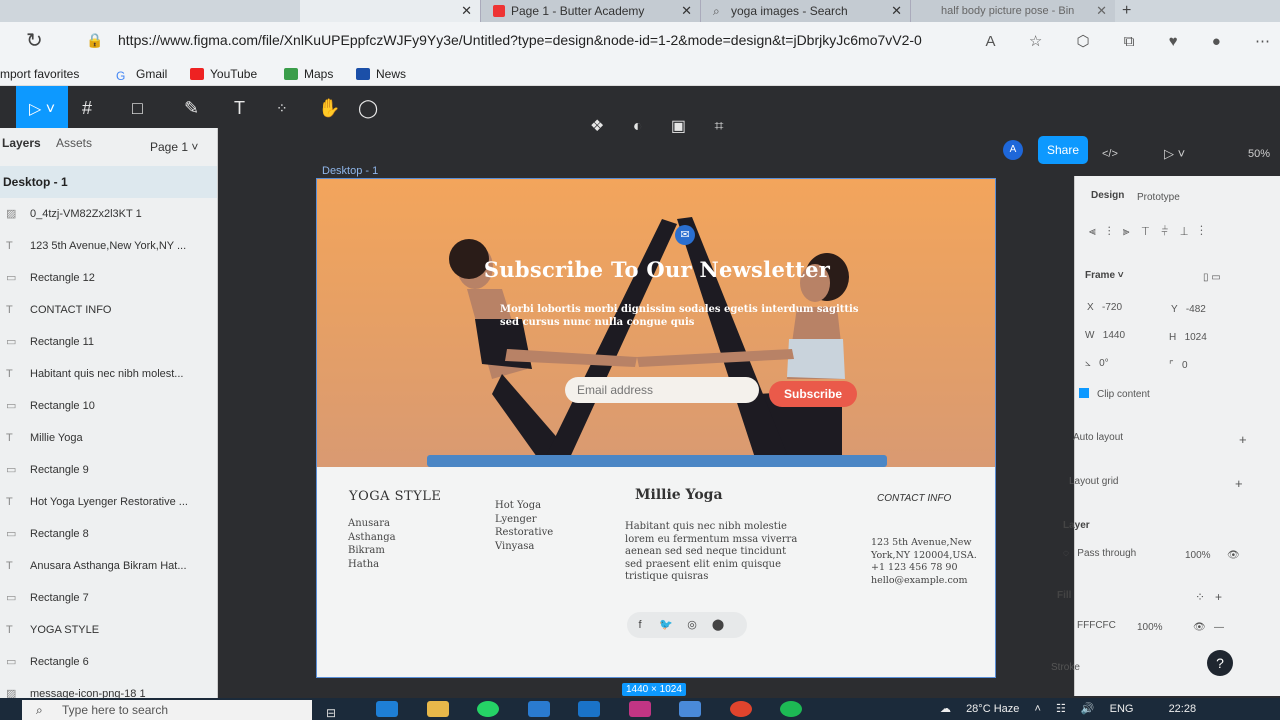 Image resolution: width=1280 pixels, height=720 pixels. What do you see at coordinates (1035, 41) in the screenshot?
I see `favorite-star-icon: ☆` at bounding box center [1035, 41].